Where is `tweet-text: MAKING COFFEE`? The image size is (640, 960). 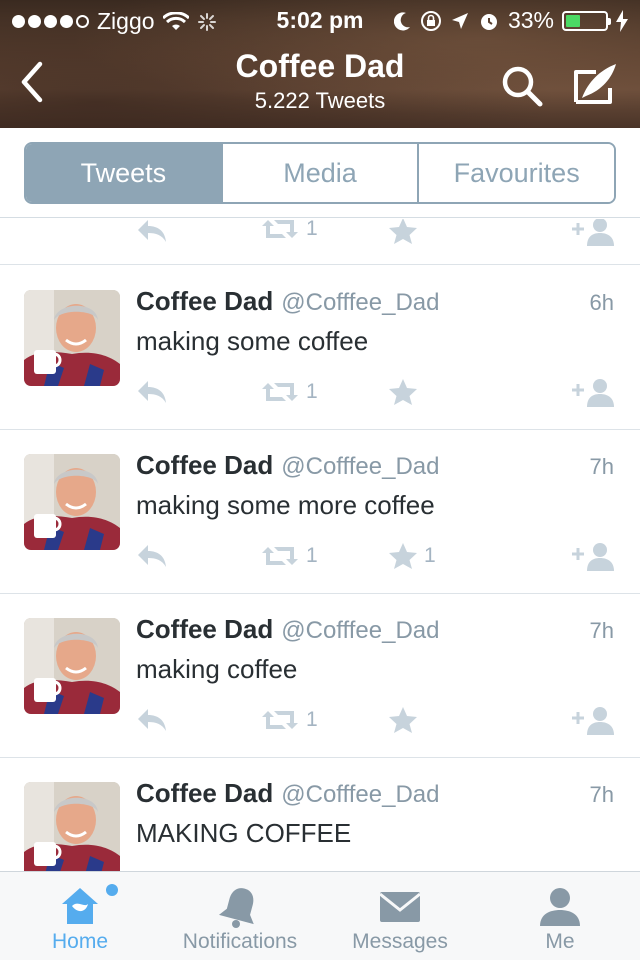 tweet-text: MAKING COFFEE is located at coordinates (244, 833).